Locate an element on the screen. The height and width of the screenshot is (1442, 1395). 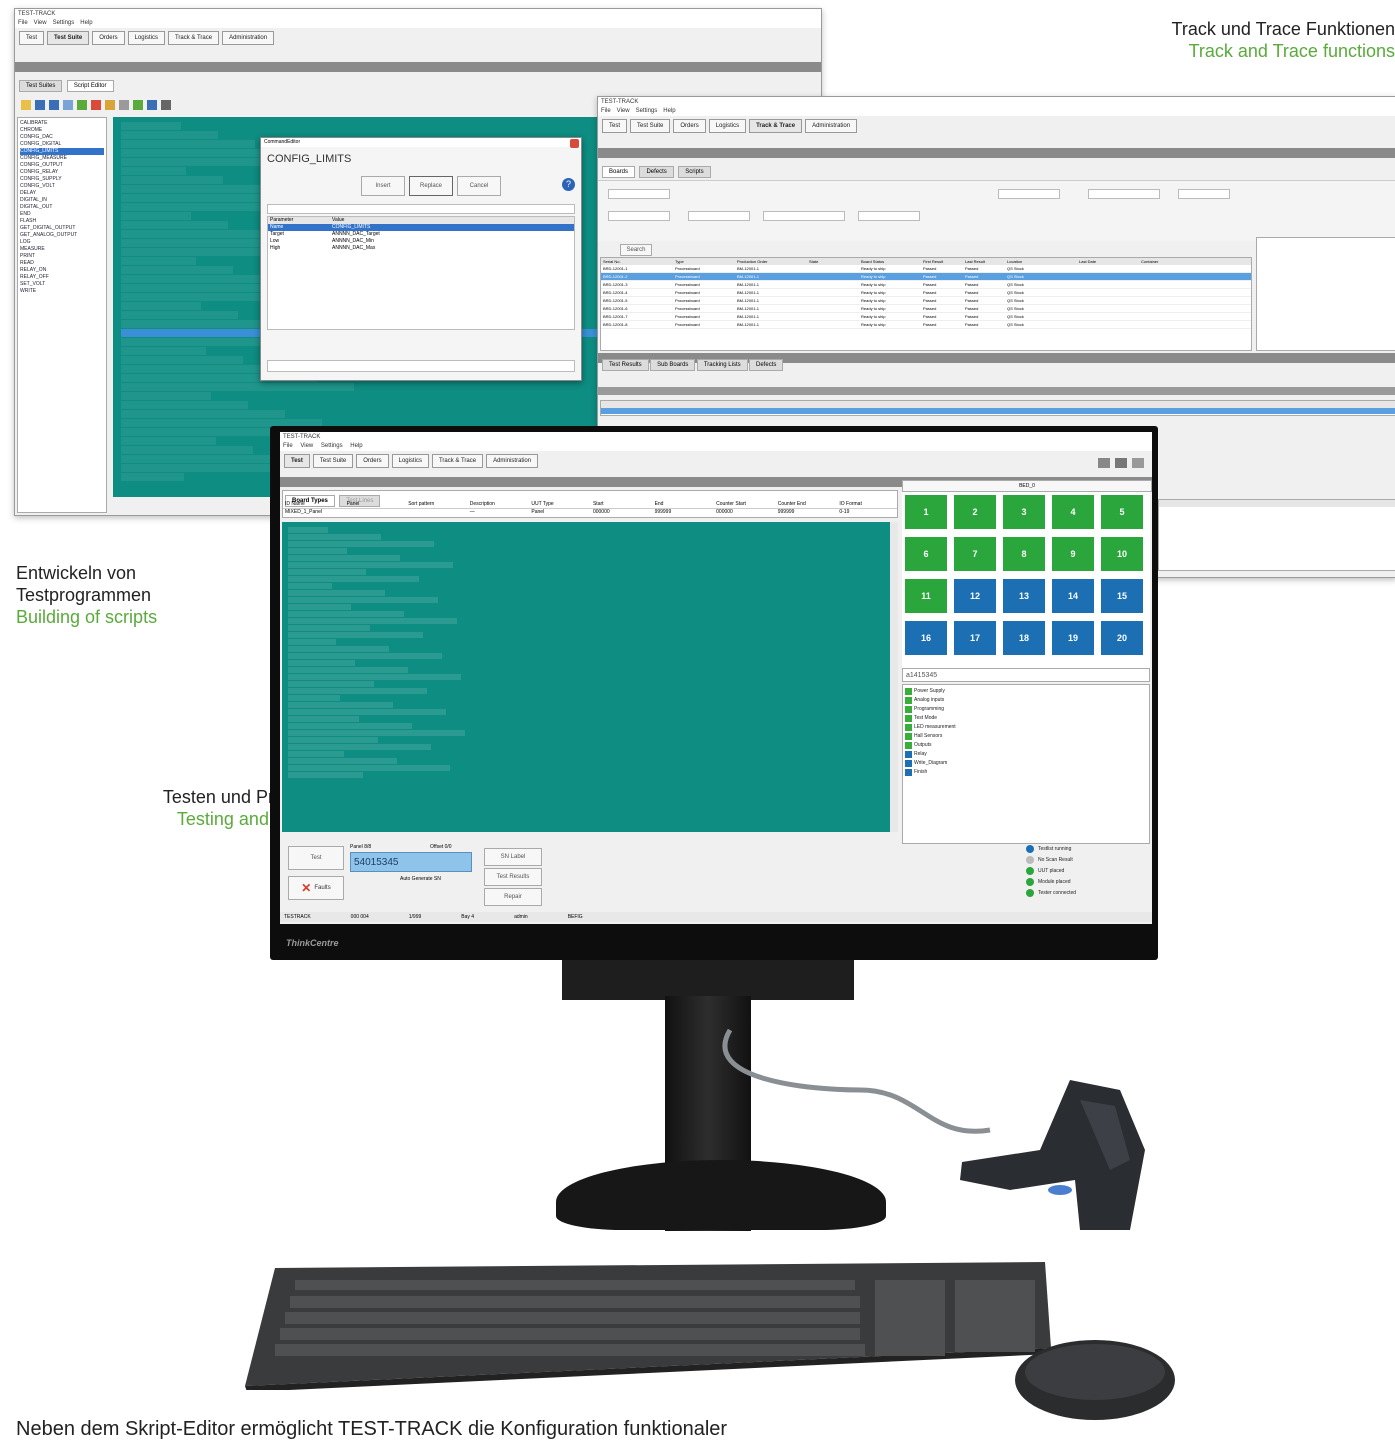
panel-cell: 14 is located at coordinates (1073, 596).